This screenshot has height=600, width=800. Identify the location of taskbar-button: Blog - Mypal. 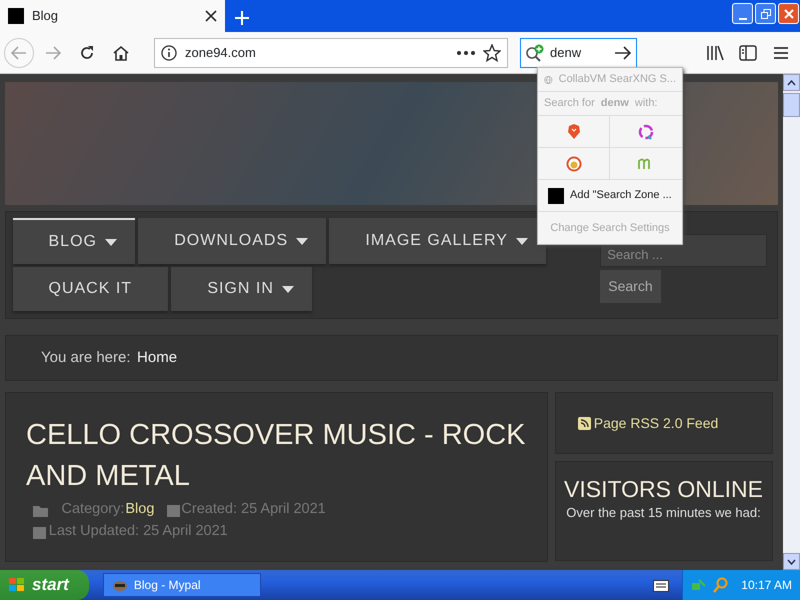
(181, 585).